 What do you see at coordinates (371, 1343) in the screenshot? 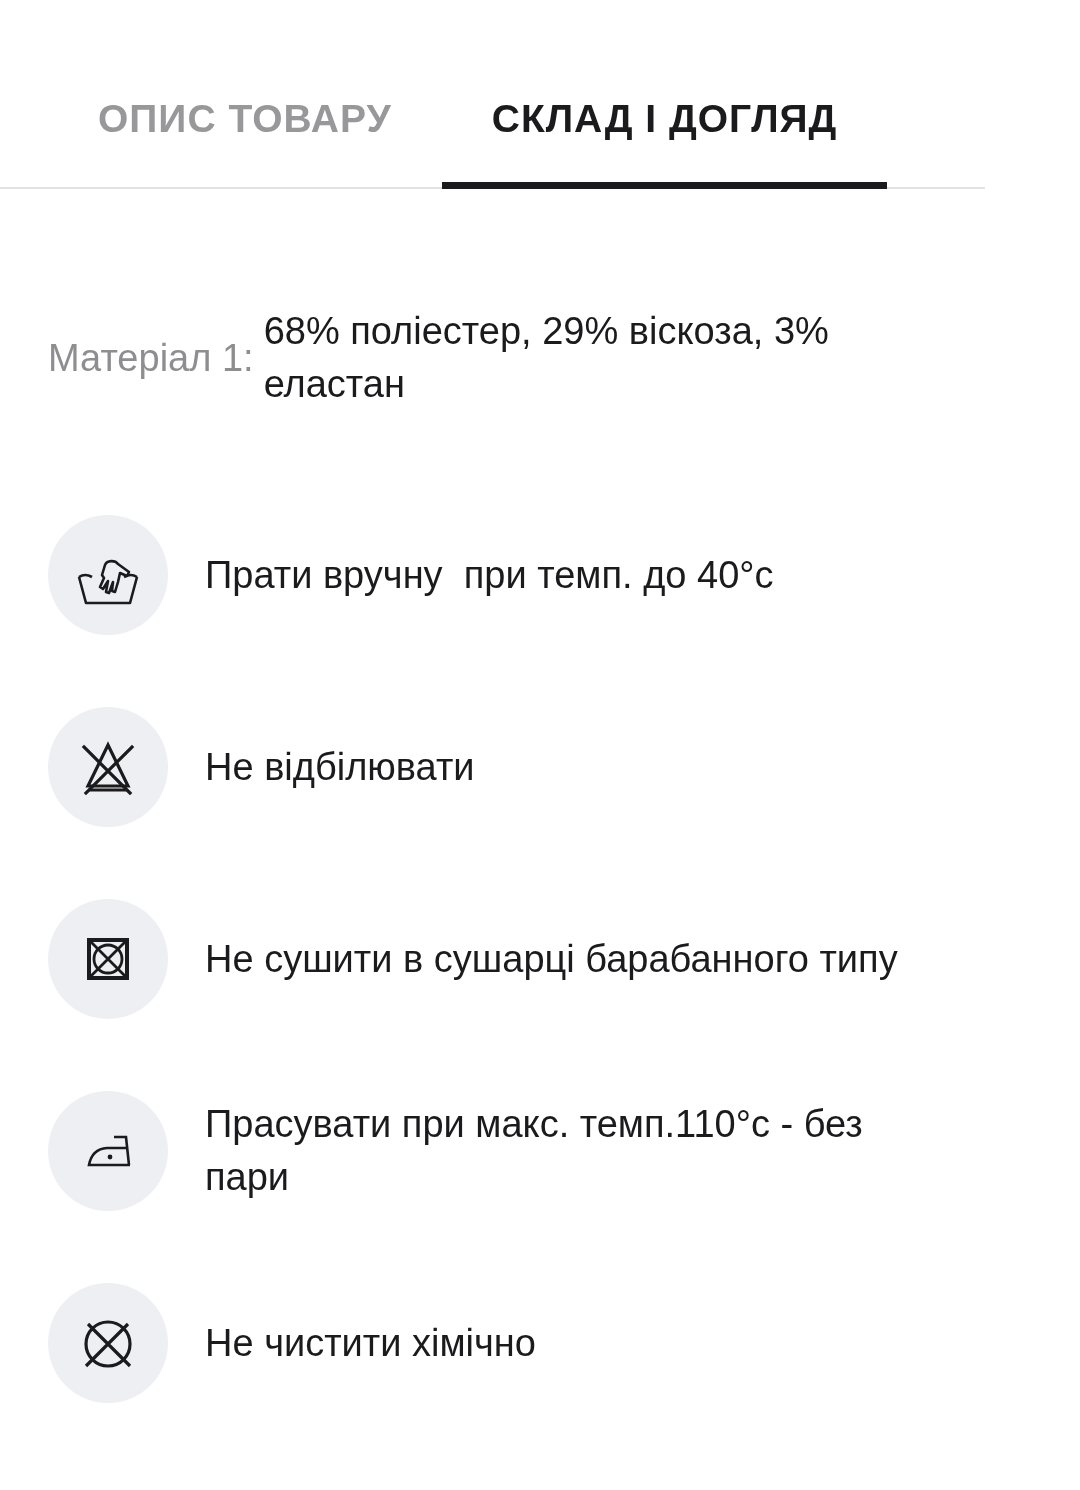
I see `care-instruction: Не чистити хімічно` at bounding box center [371, 1343].